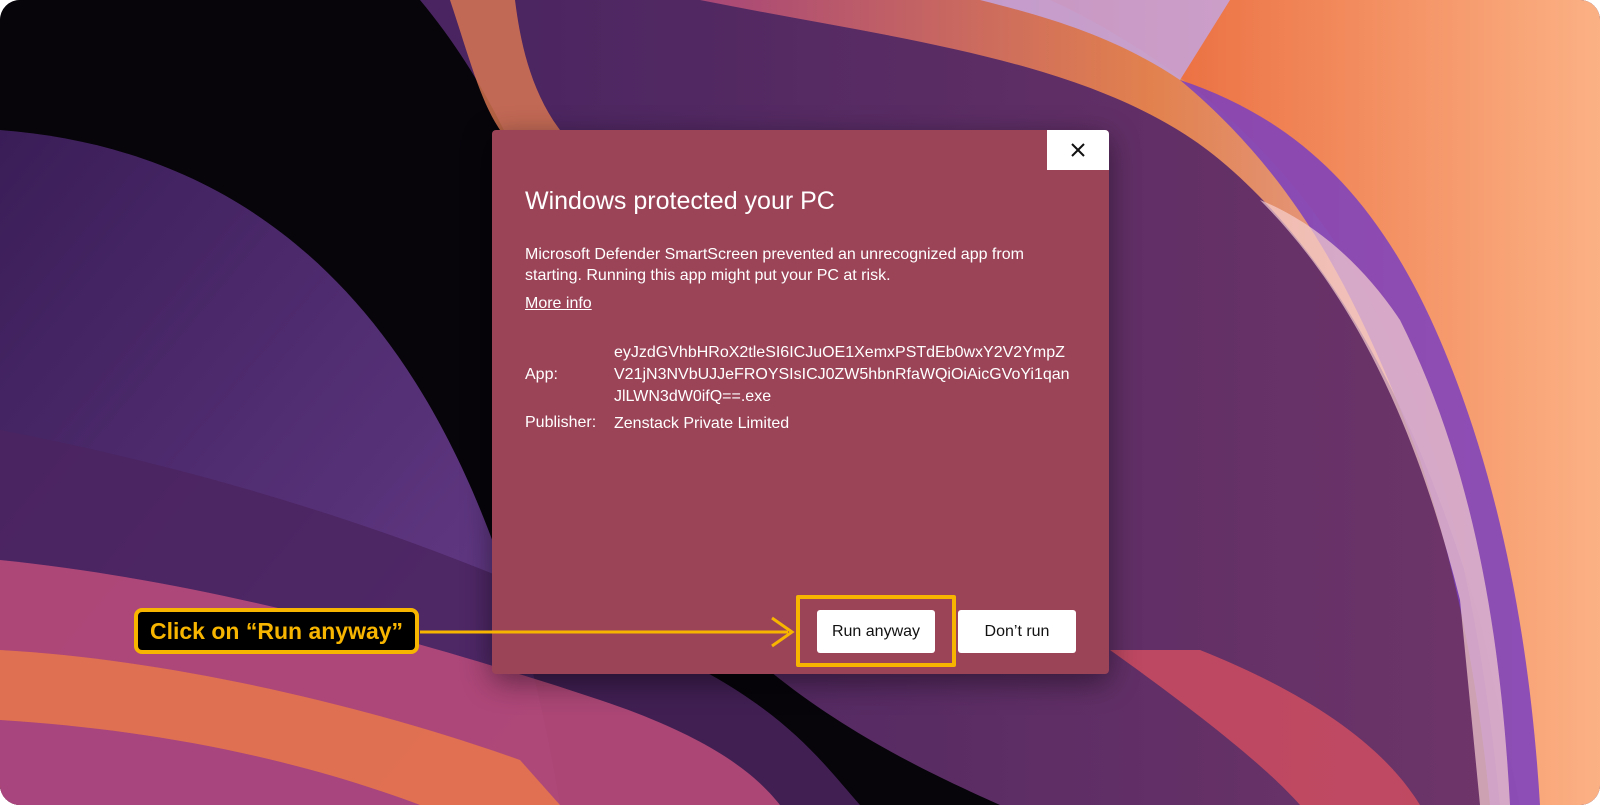  Describe the element at coordinates (876, 631) in the screenshot. I see `run-anyway-highlight` at that location.